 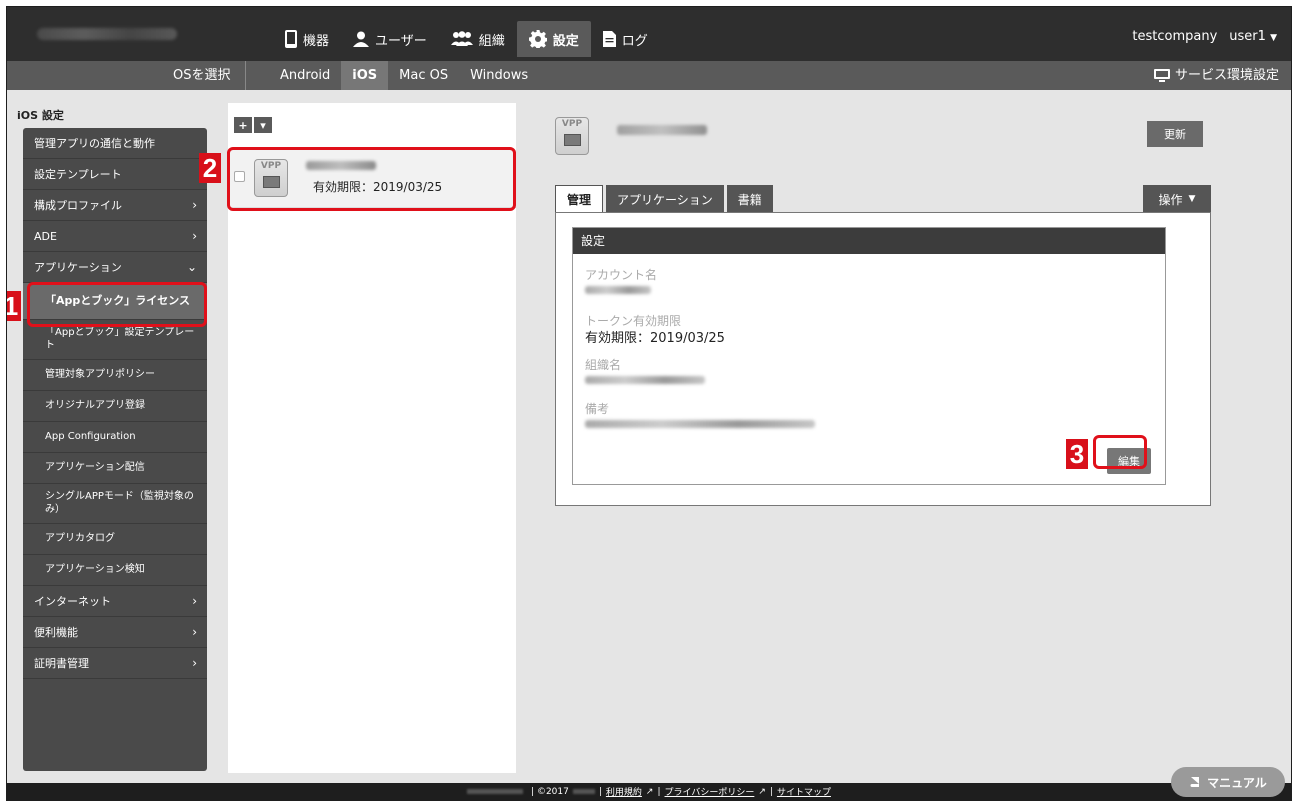 What do you see at coordinates (572, 124) in the screenshot?
I see `vpp-icon-text: VPP` at bounding box center [572, 124].